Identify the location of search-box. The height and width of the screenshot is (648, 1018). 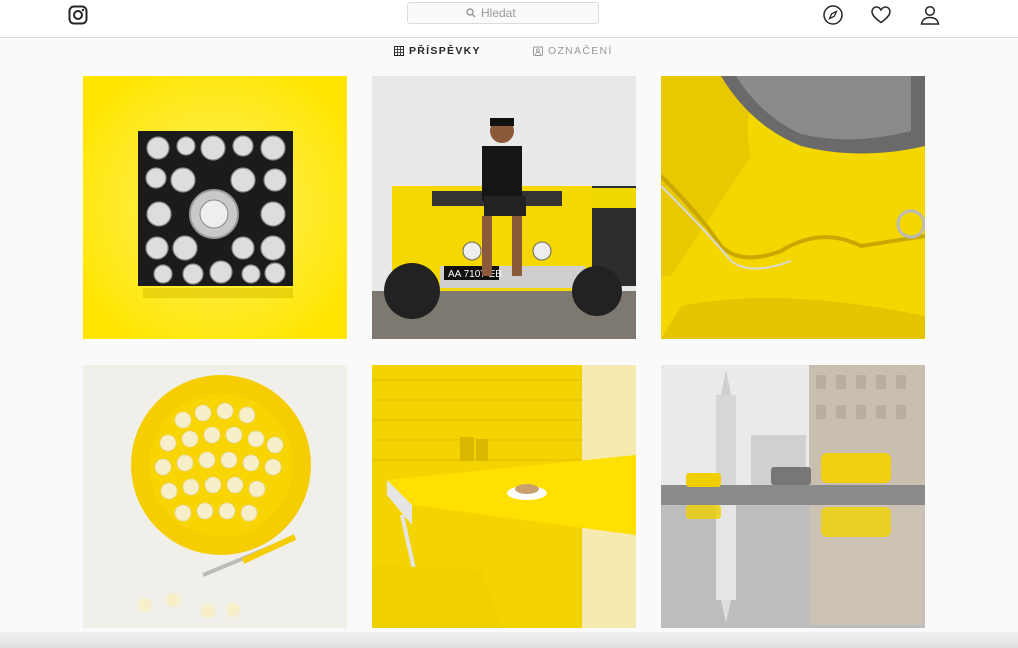
(503, 13).